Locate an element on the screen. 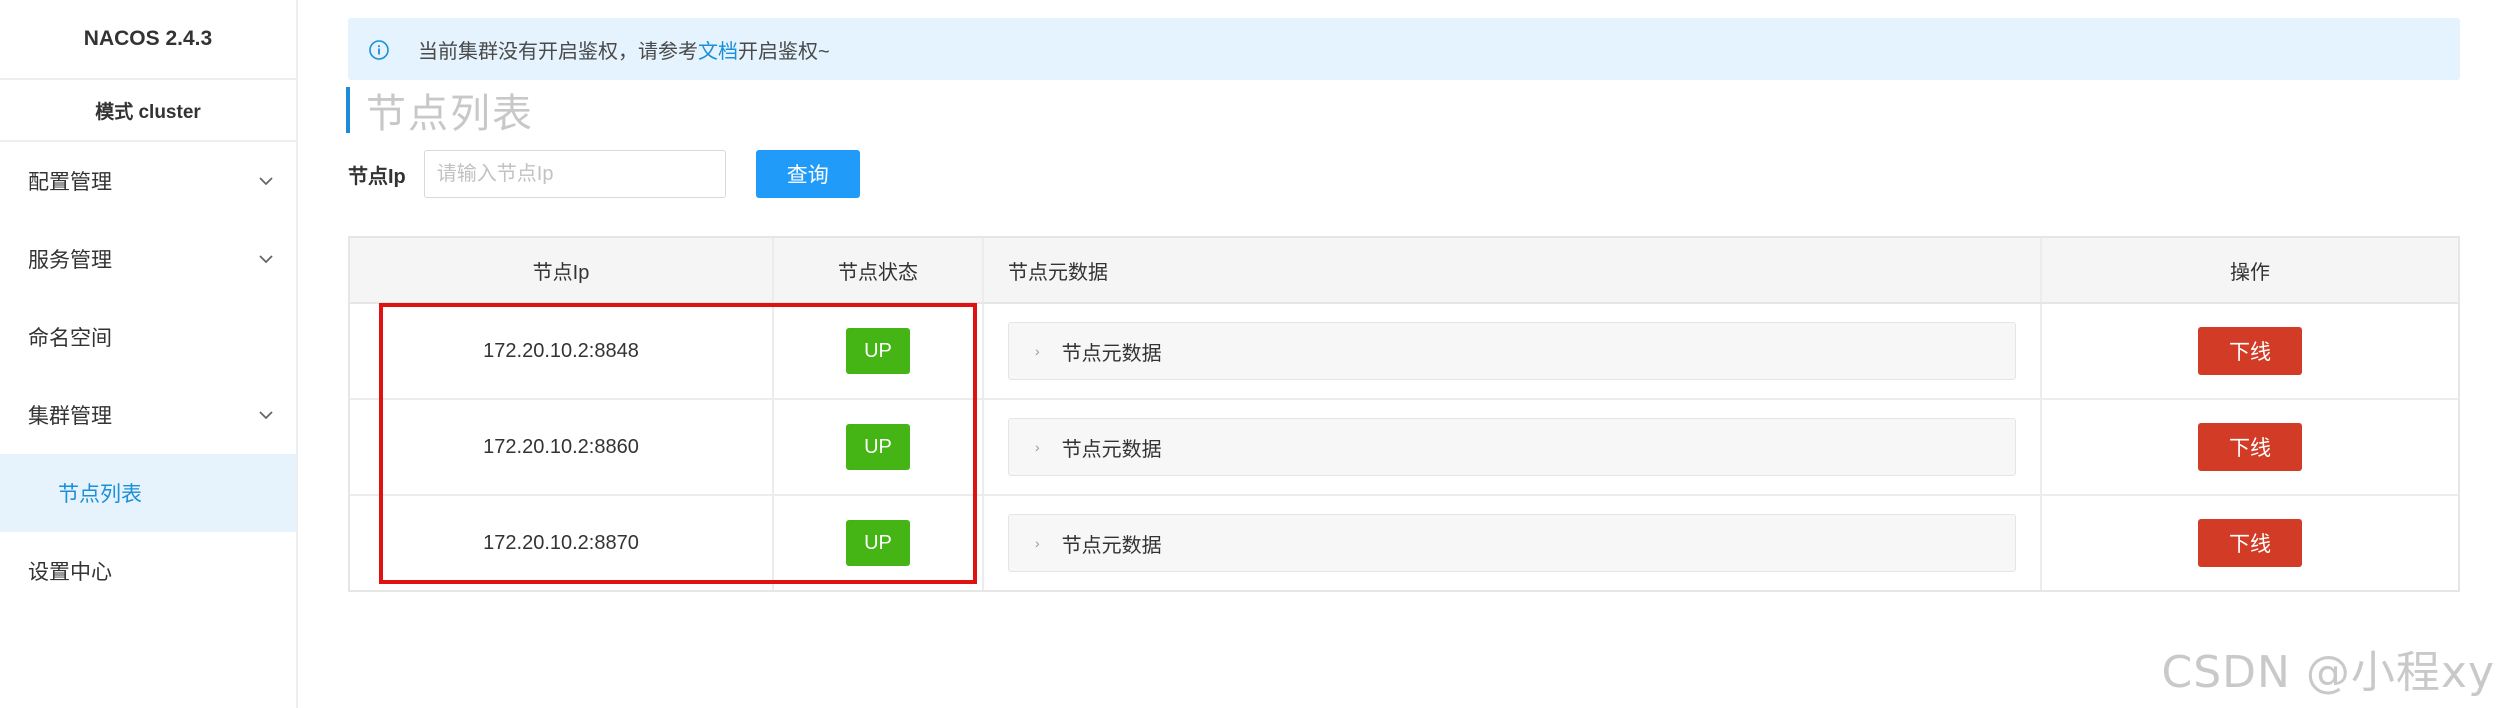  sidebar-item-cluster: 集群管理 is located at coordinates (148, 415).